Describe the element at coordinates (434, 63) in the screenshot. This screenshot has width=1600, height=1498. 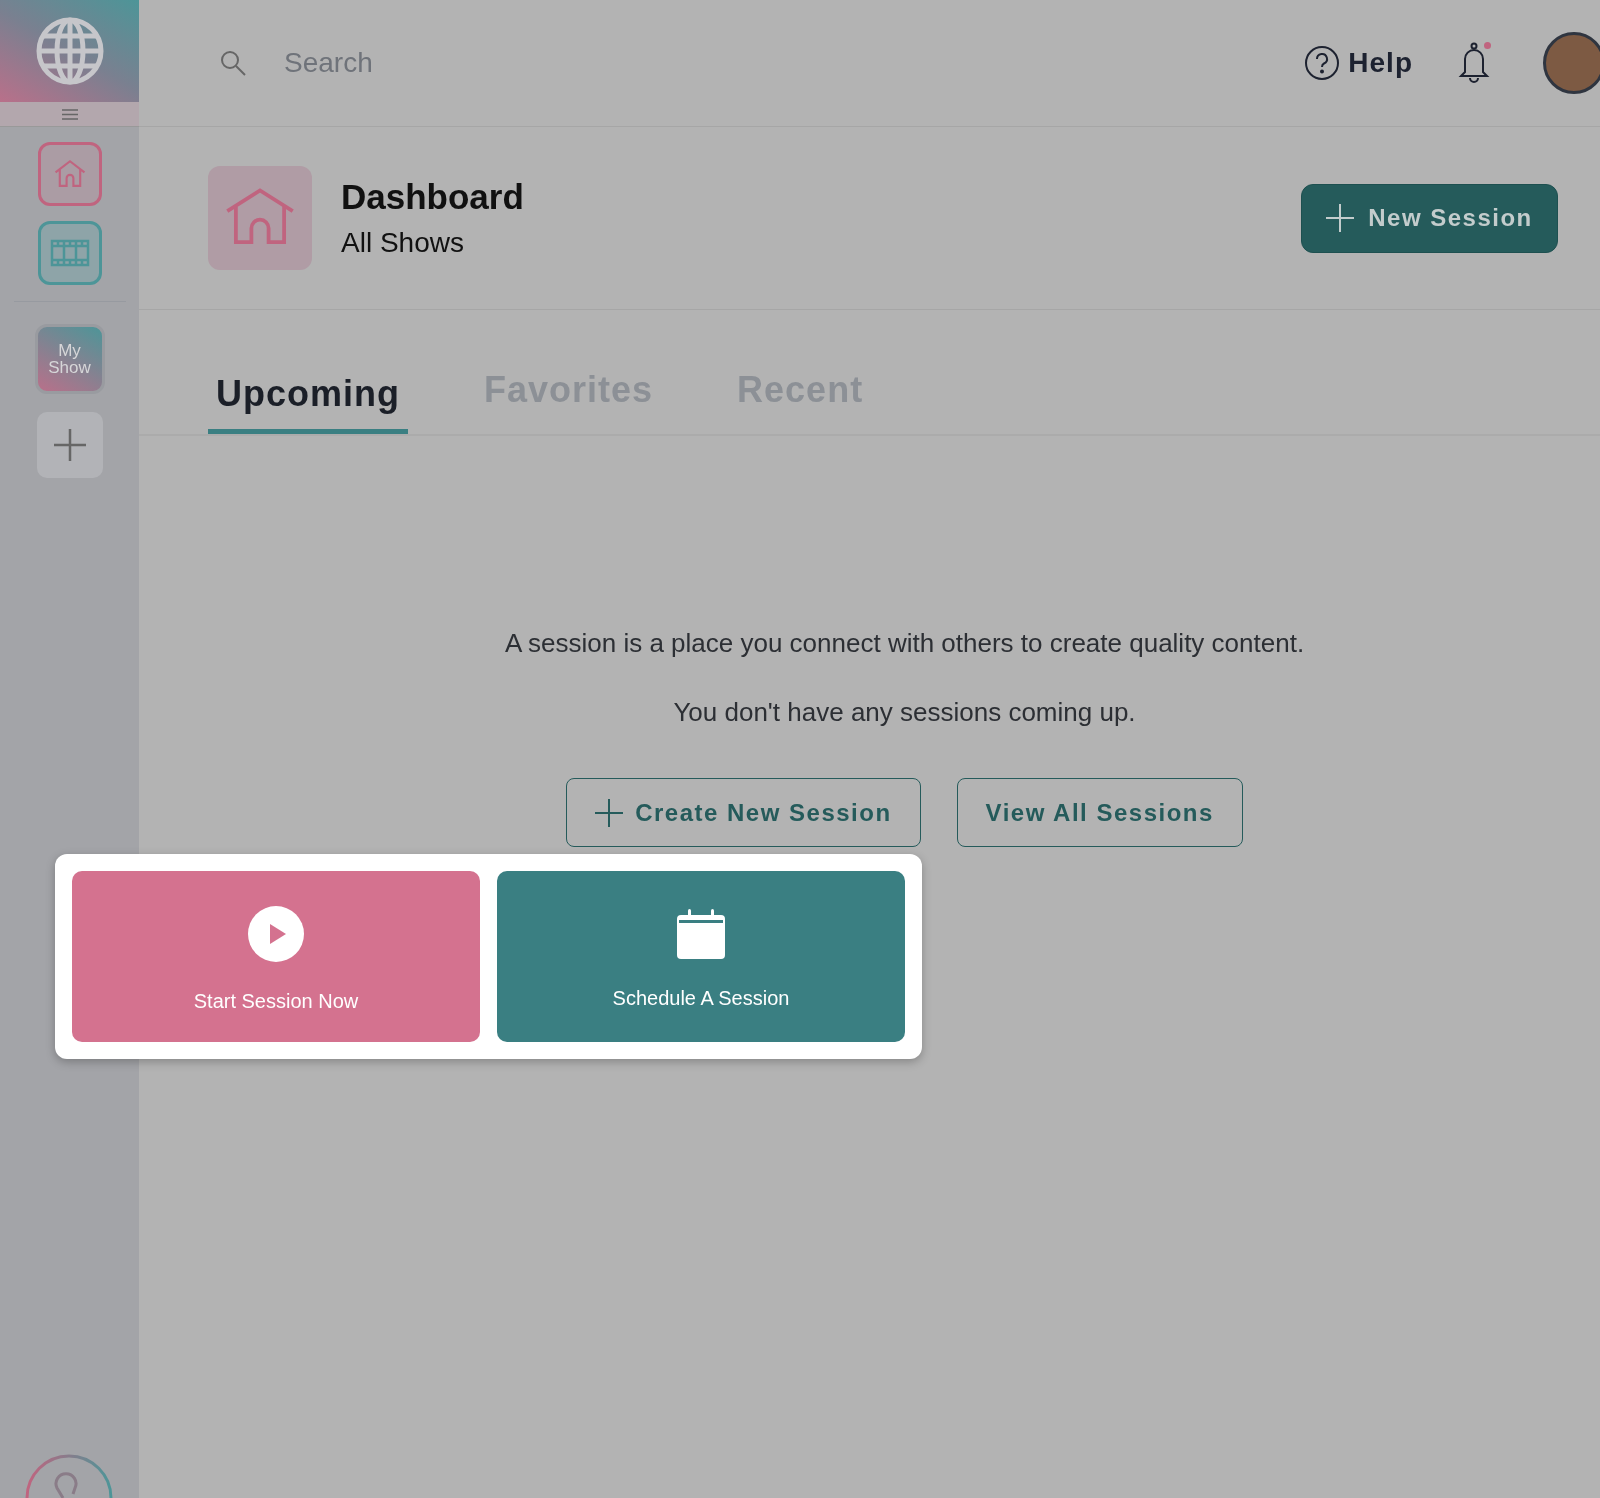
I see `search-field: Search` at that location.